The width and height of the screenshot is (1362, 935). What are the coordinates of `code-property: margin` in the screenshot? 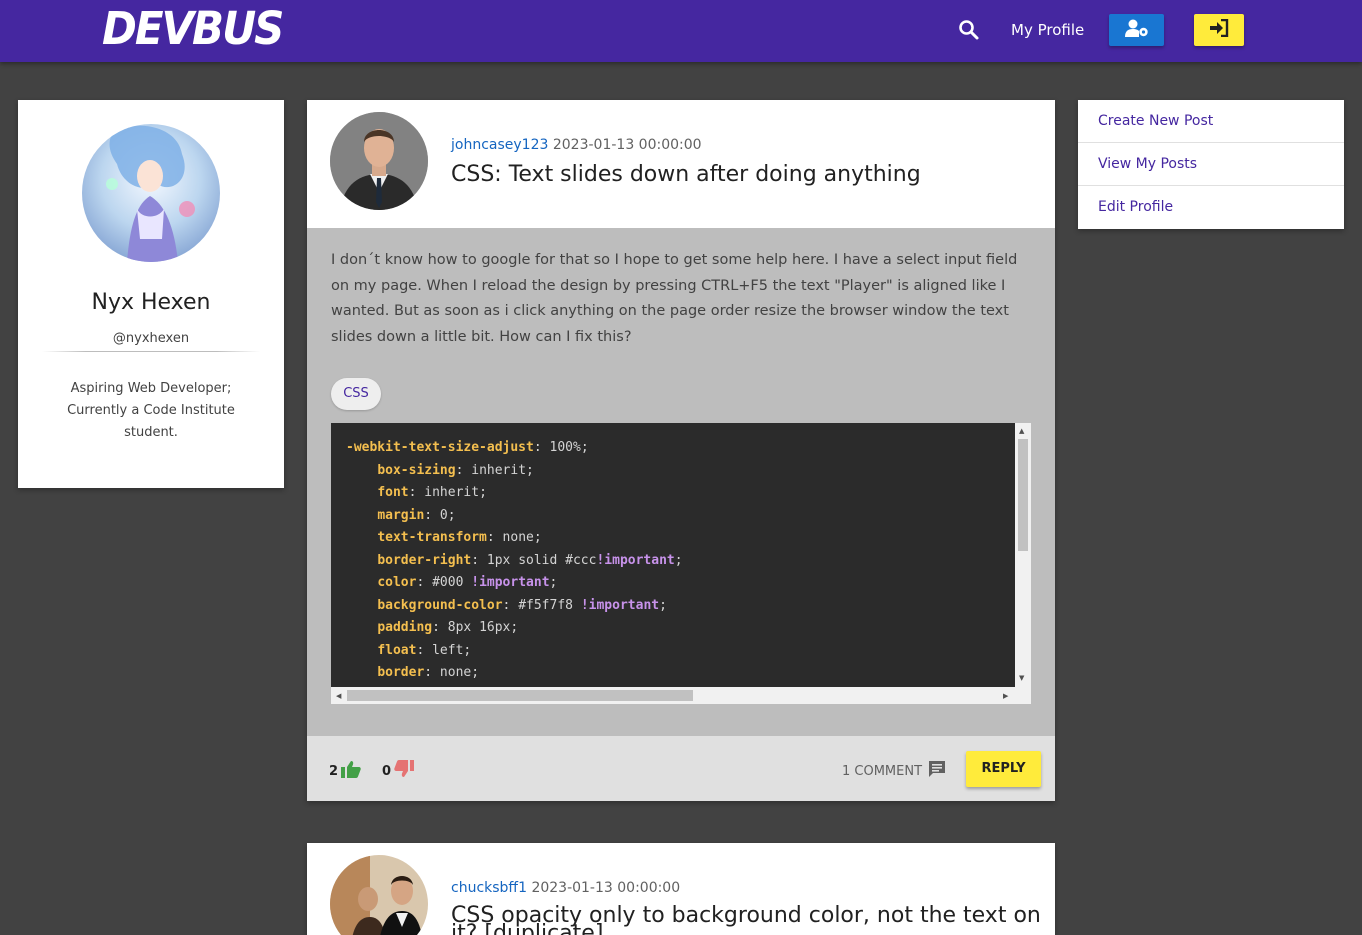 It's located at (401, 515).